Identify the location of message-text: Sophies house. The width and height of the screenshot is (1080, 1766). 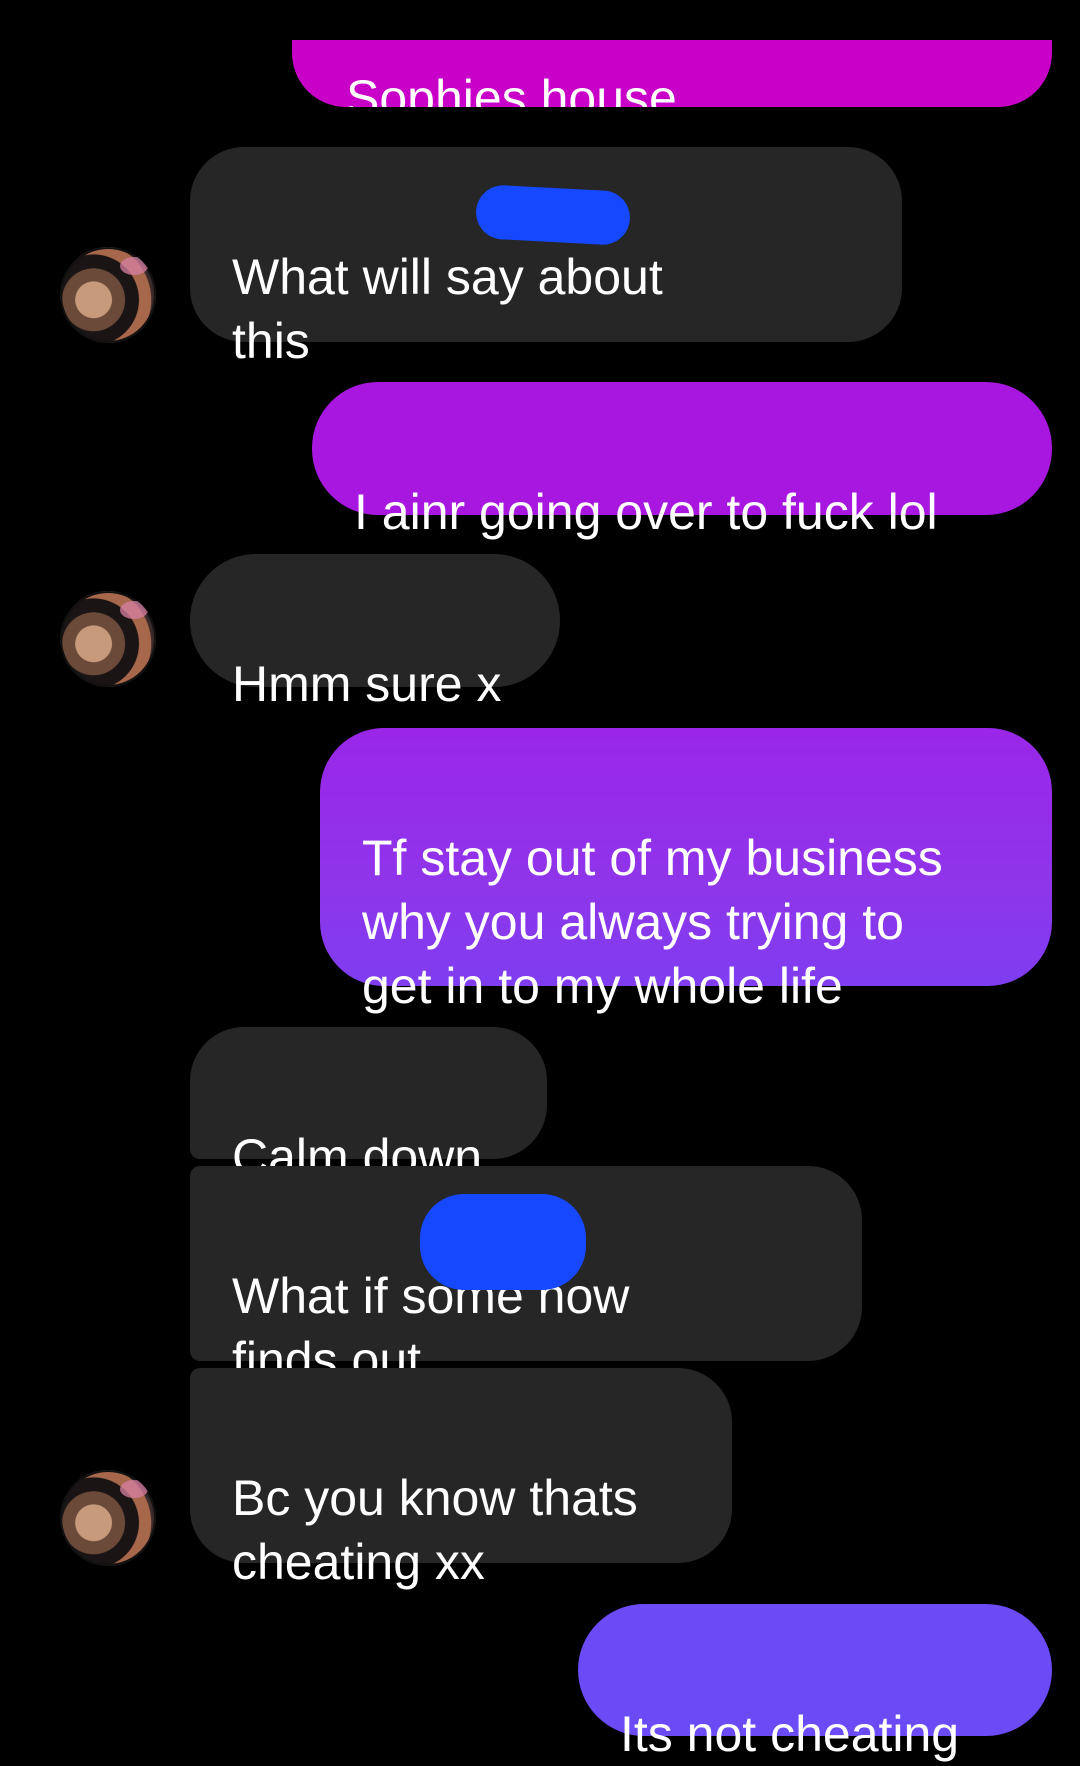
(511, 88).